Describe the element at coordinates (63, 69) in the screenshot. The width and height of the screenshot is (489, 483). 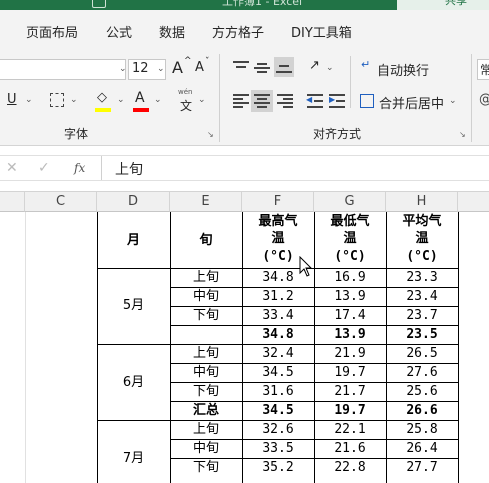
I see `font-name-box` at that location.